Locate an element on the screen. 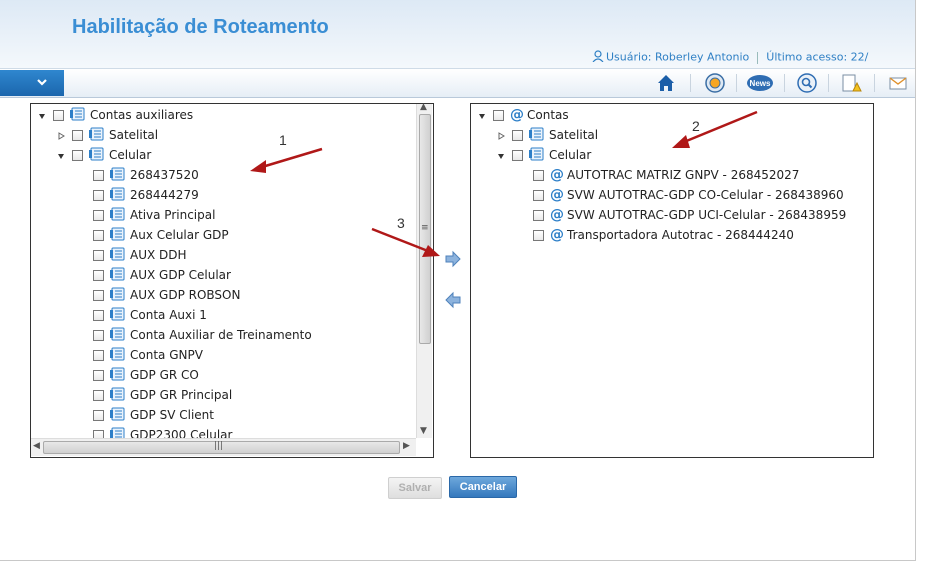  annotation-layer is located at coordinates (504, 183).